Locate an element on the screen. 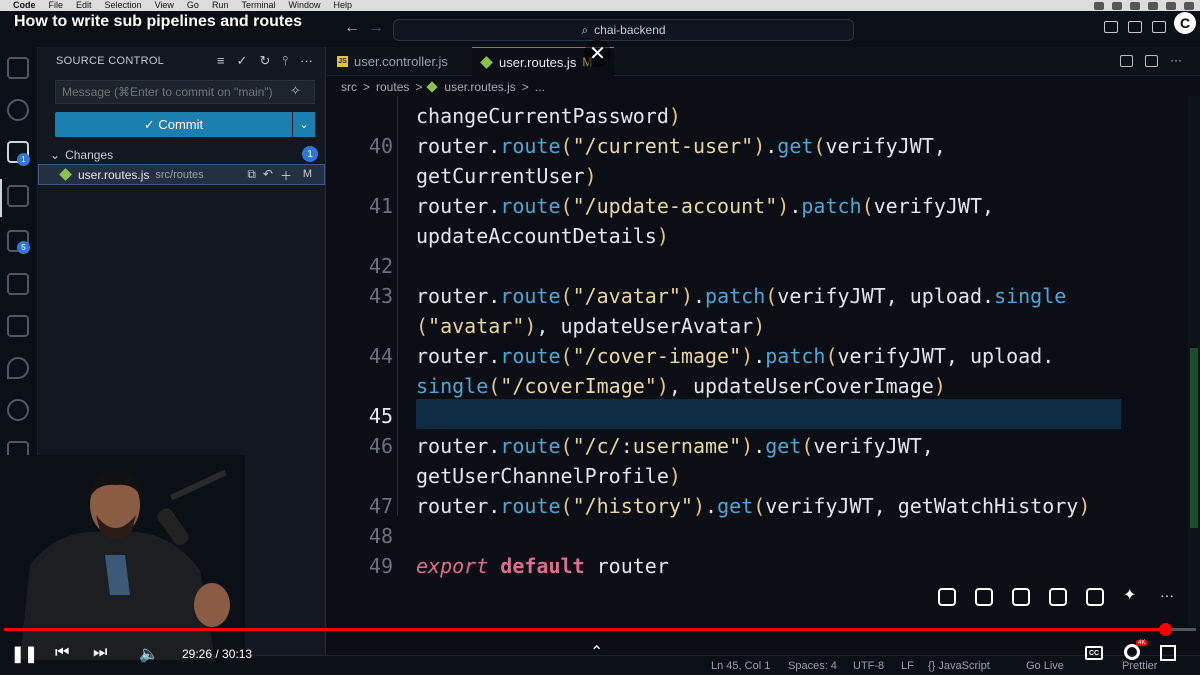 The width and height of the screenshot is (1200, 675). sparkle-icon: ✦ is located at coordinates (1132, 597).